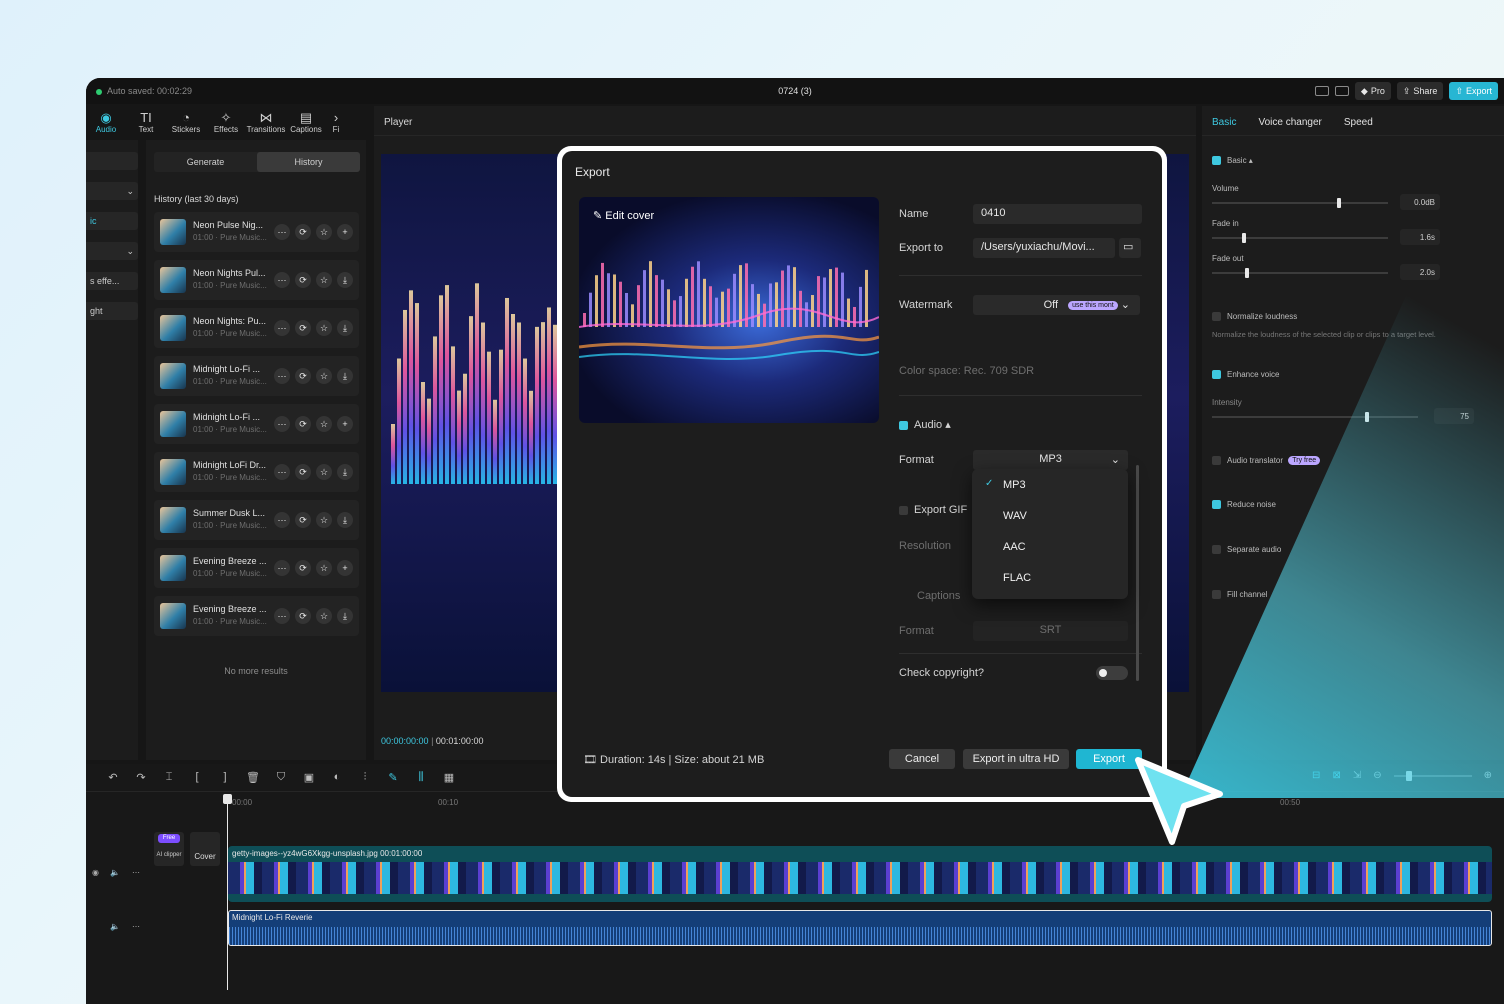  What do you see at coordinates (1454, 416) in the screenshot?
I see `intensity-value: 75` at bounding box center [1454, 416].